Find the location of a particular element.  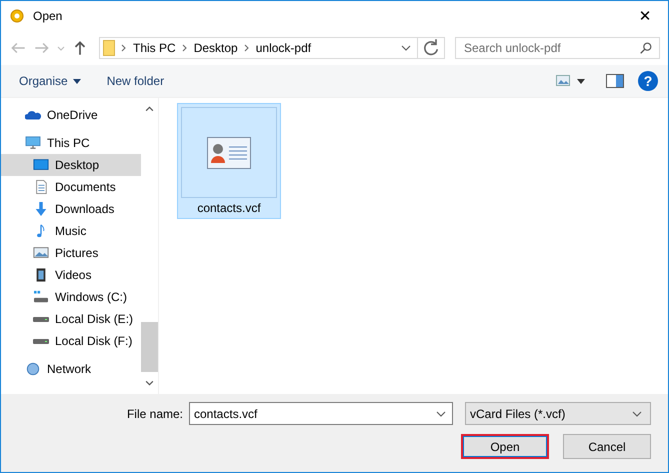

globe-icon is located at coordinates (33, 369).